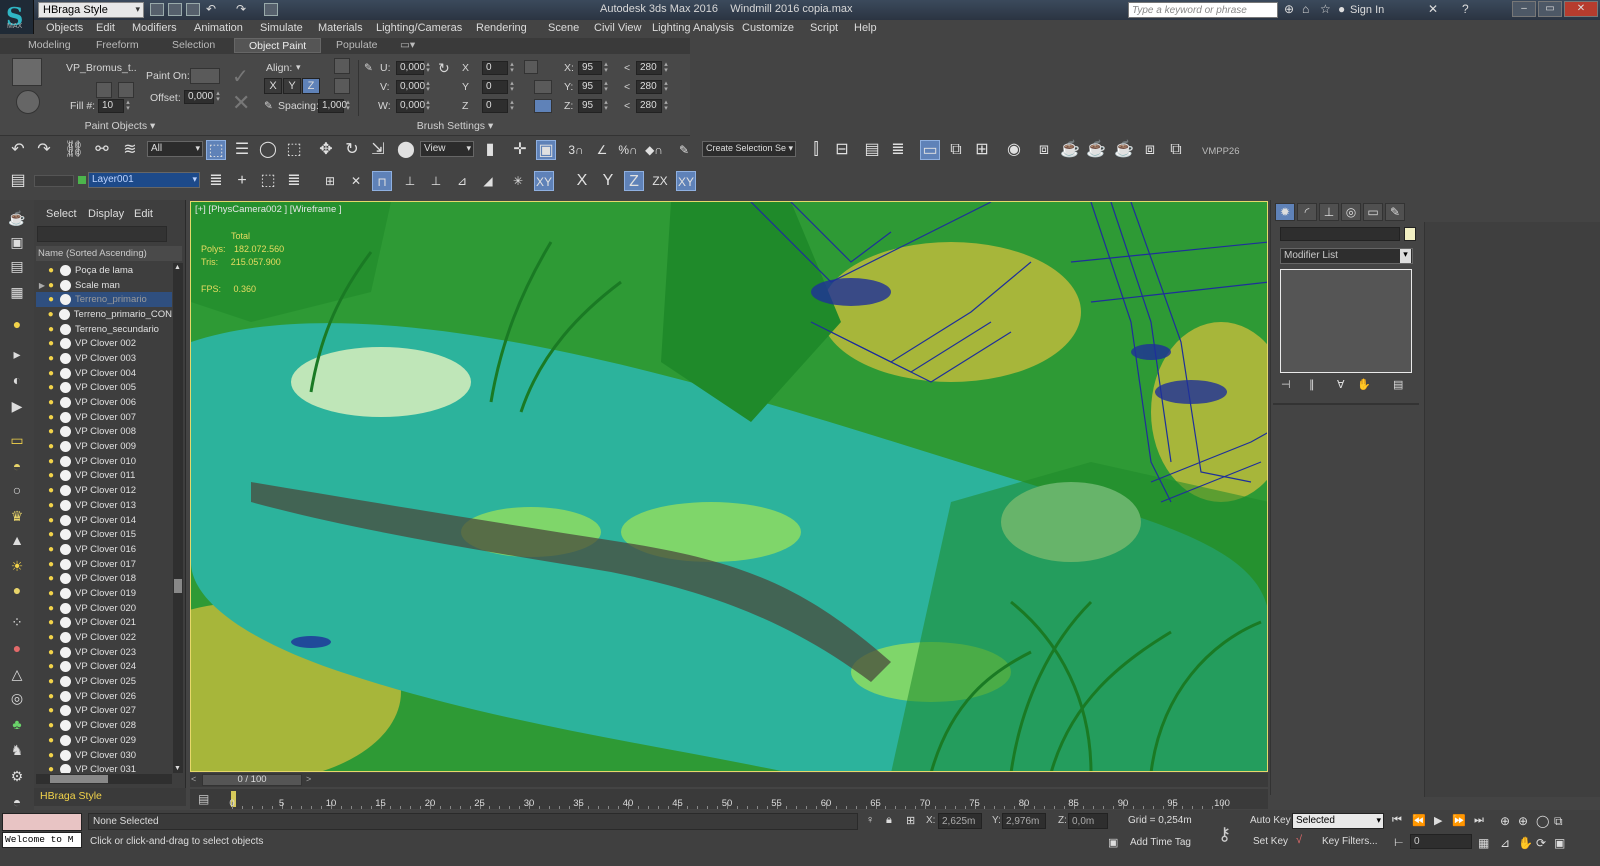 The width and height of the screenshot is (1600, 866). What do you see at coordinates (956, 150) in the screenshot?
I see `curve-editor-icon: ⧉` at bounding box center [956, 150].